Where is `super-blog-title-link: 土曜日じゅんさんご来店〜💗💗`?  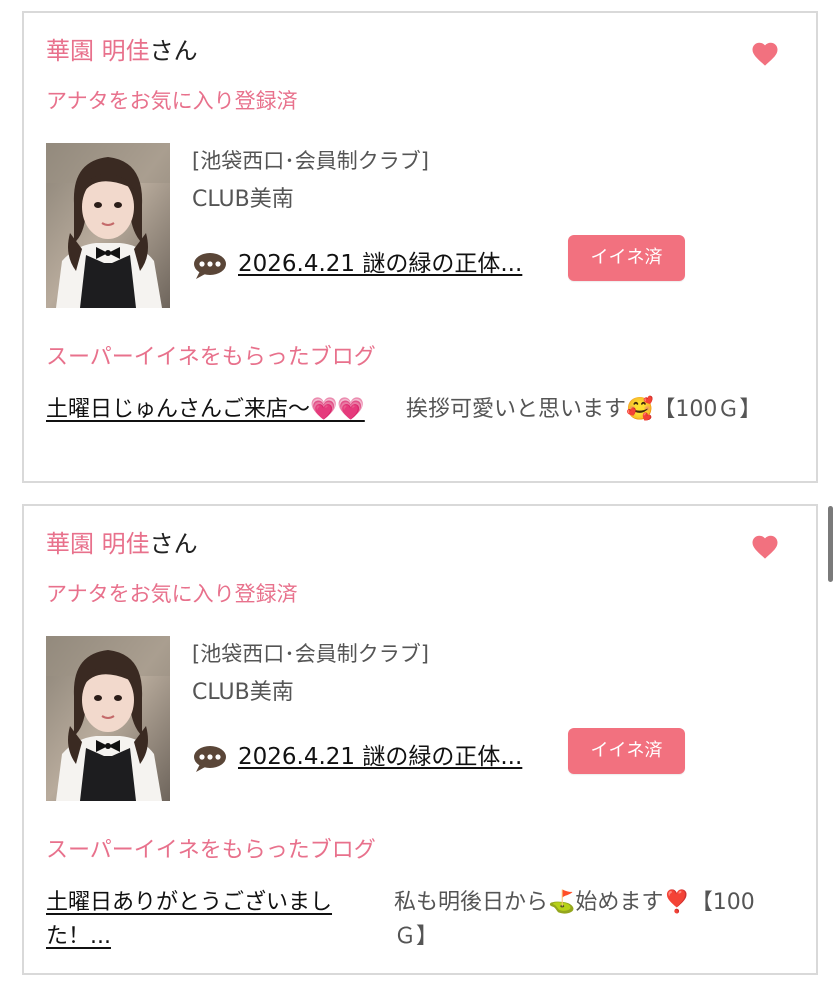
super-blog-title-link: 土曜日じゅんさんご来店〜💗💗 is located at coordinates (214, 410).